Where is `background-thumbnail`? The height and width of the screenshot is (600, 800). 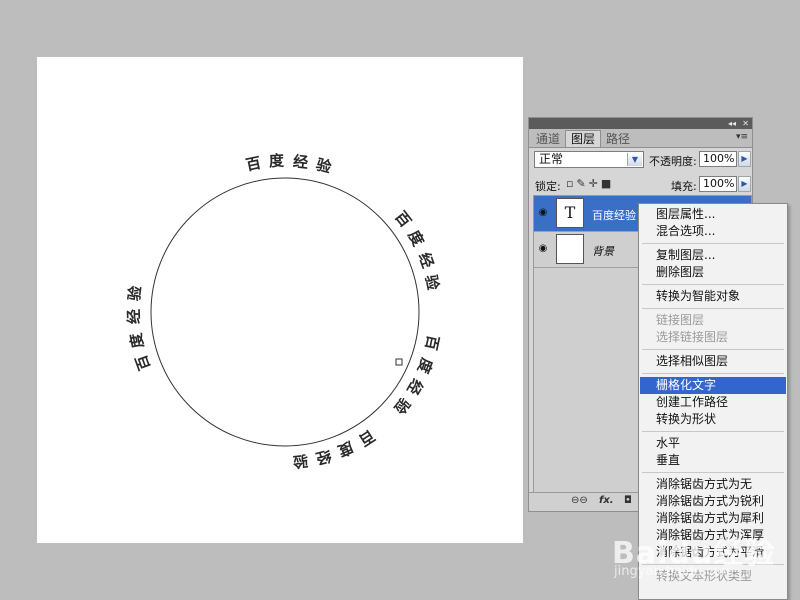
background-thumbnail is located at coordinates (570, 249).